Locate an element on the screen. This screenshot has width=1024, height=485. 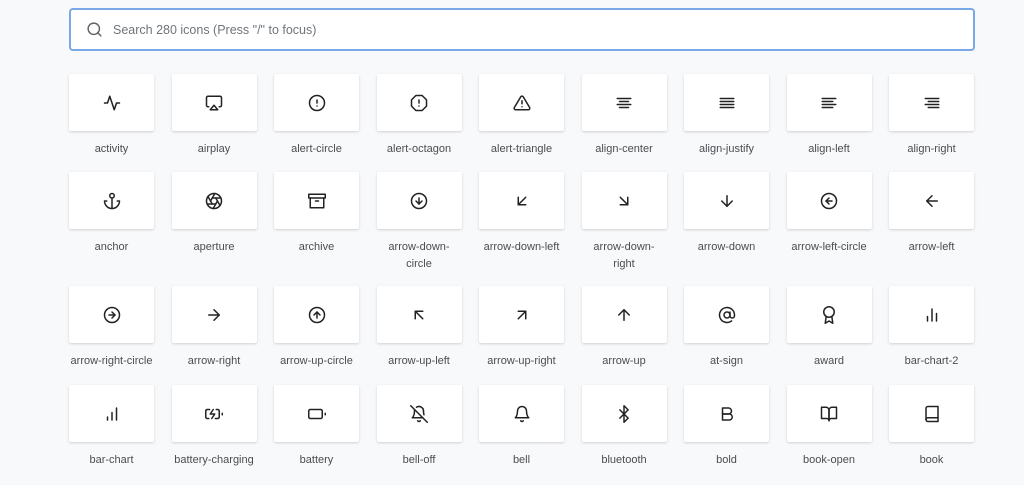
icon-card-align-justify: align-justify is located at coordinates (726, 123).